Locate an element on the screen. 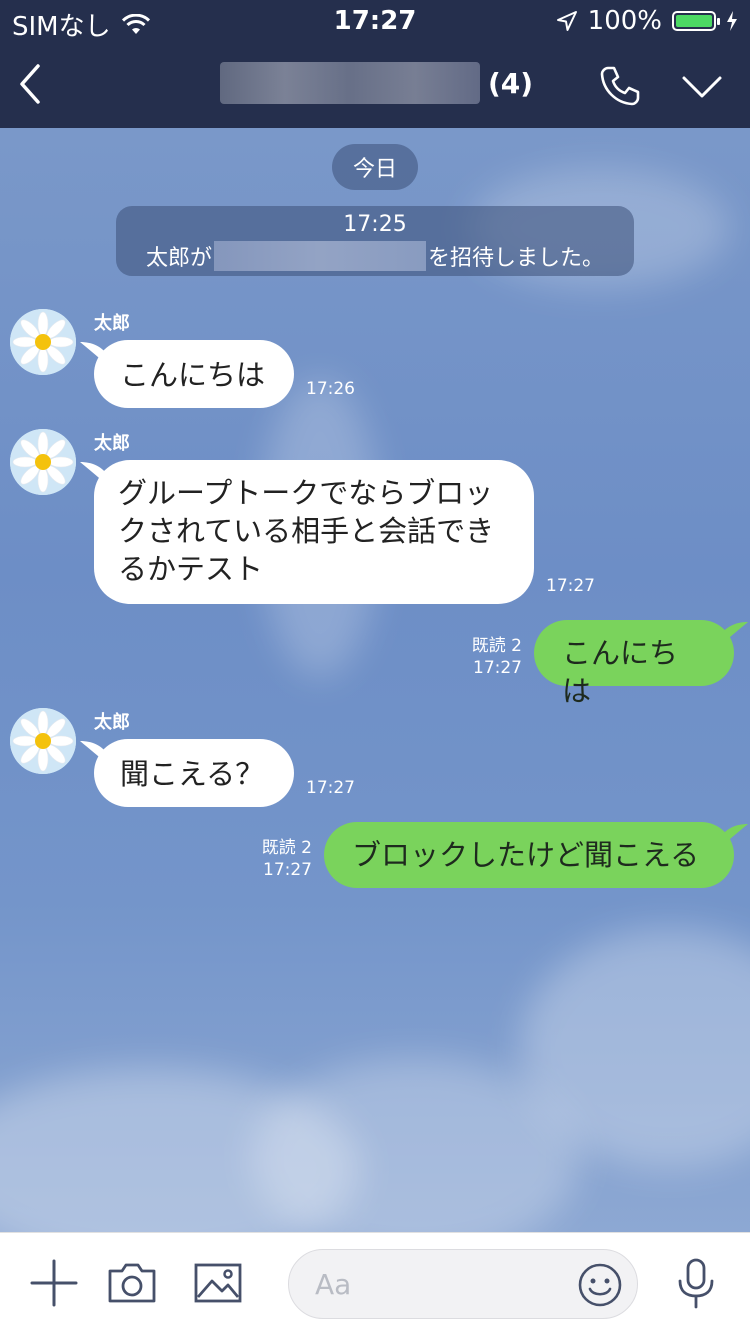 The image size is (750, 1335). chat-title: (4) is located at coordinates (376, 83).